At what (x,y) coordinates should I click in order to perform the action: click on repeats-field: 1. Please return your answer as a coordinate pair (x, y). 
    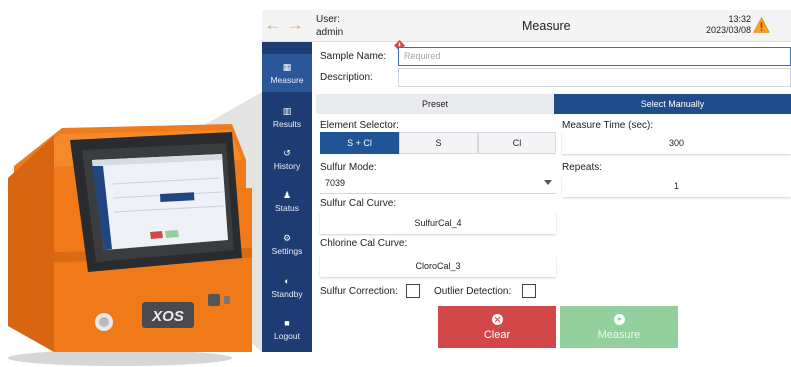
    Looking at the image, I should click on (676, 186).